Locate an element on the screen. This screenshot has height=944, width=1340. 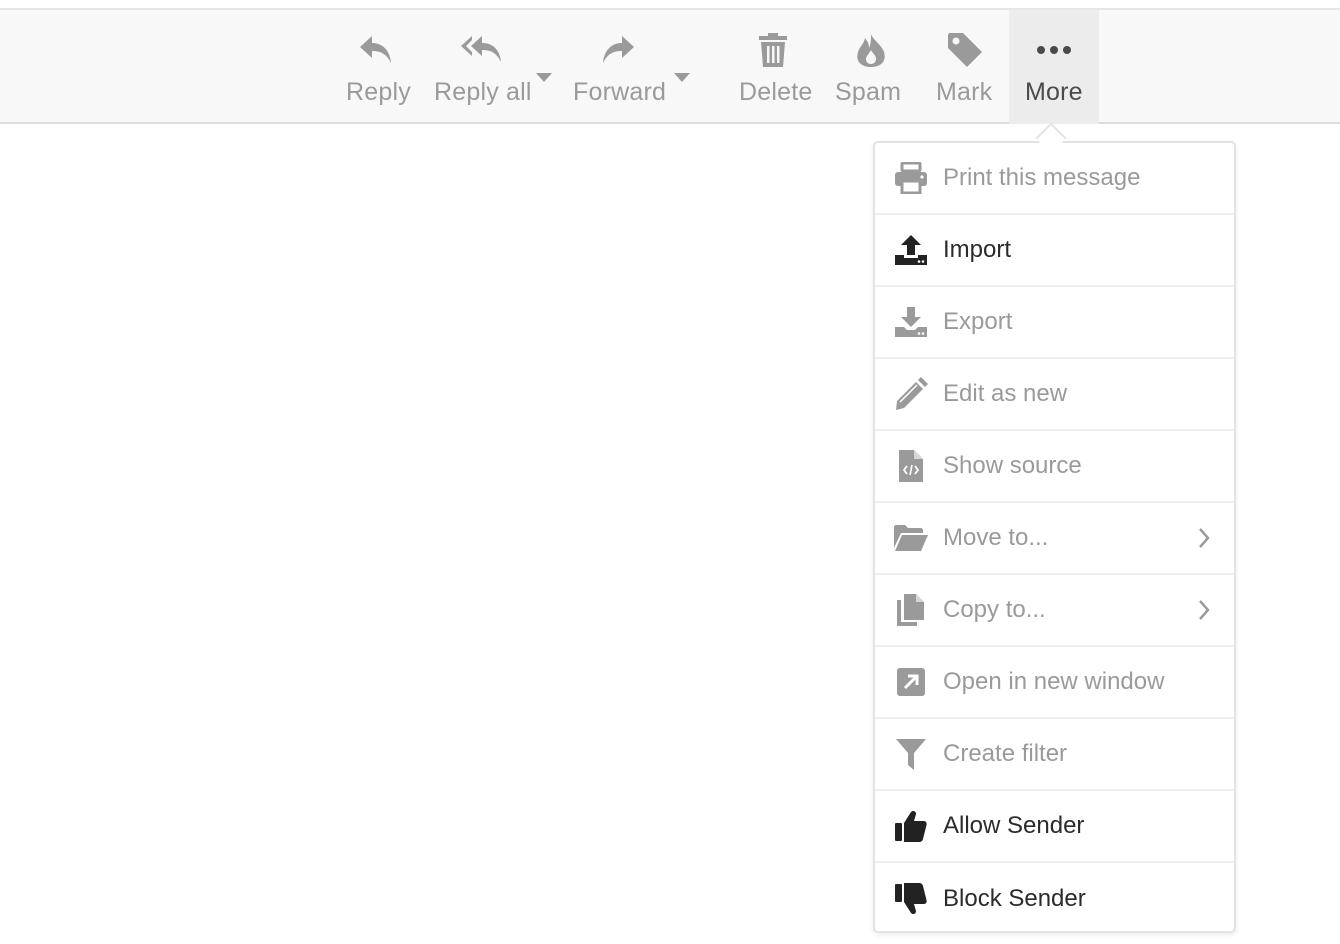
menu-item-import-label: Import is located at coordinates (977, 249).